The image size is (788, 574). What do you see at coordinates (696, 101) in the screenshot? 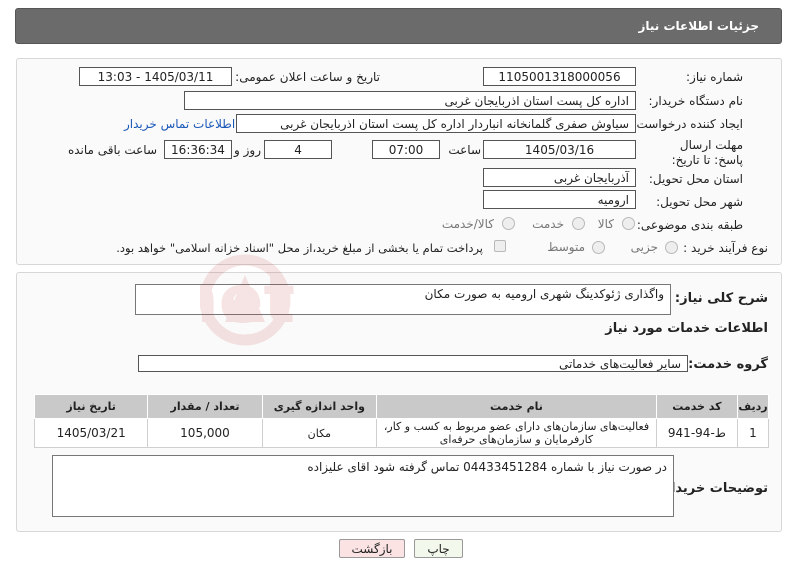
I see `buyer-org-label: نام دستگاه خریدار:` at bounding box center [696, 101].